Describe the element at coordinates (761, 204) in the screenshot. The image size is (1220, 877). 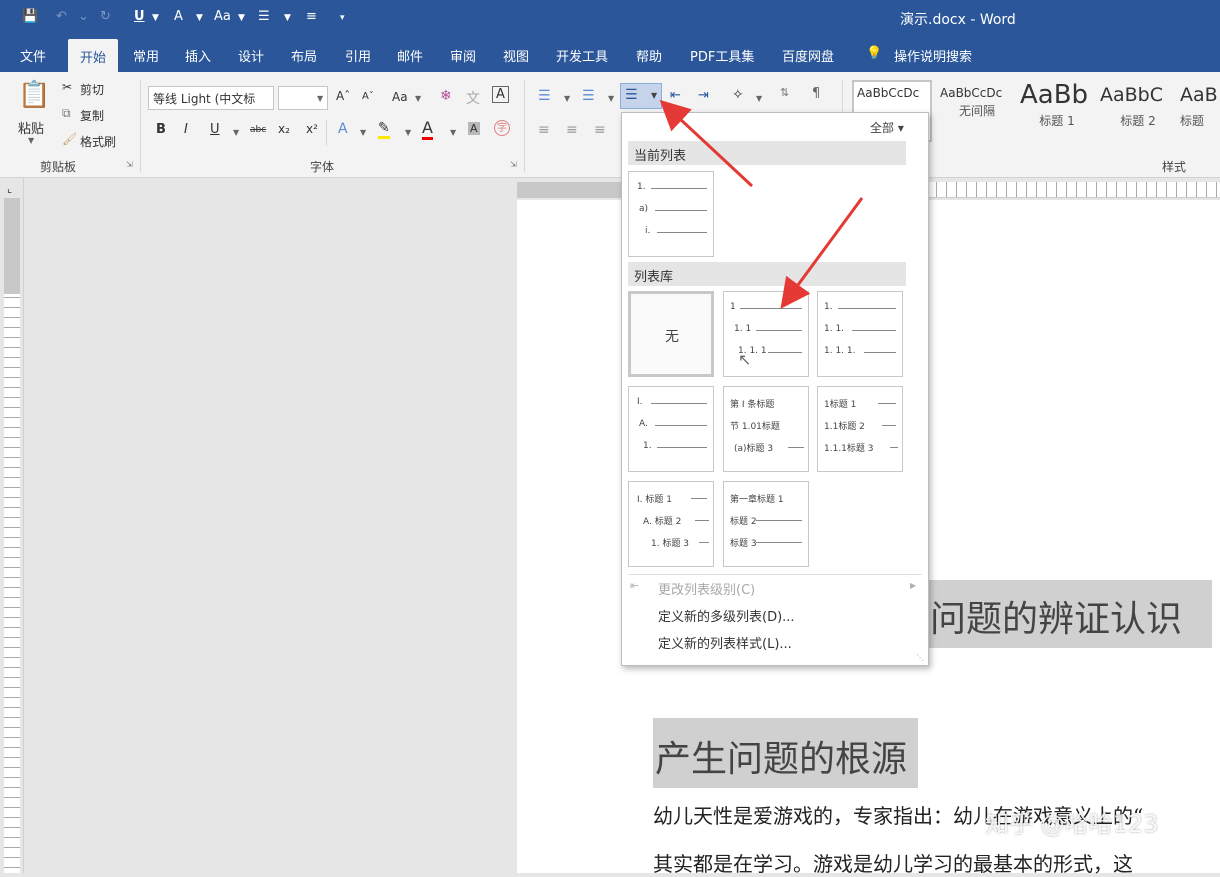
I see `annotation-arrows` at that location.